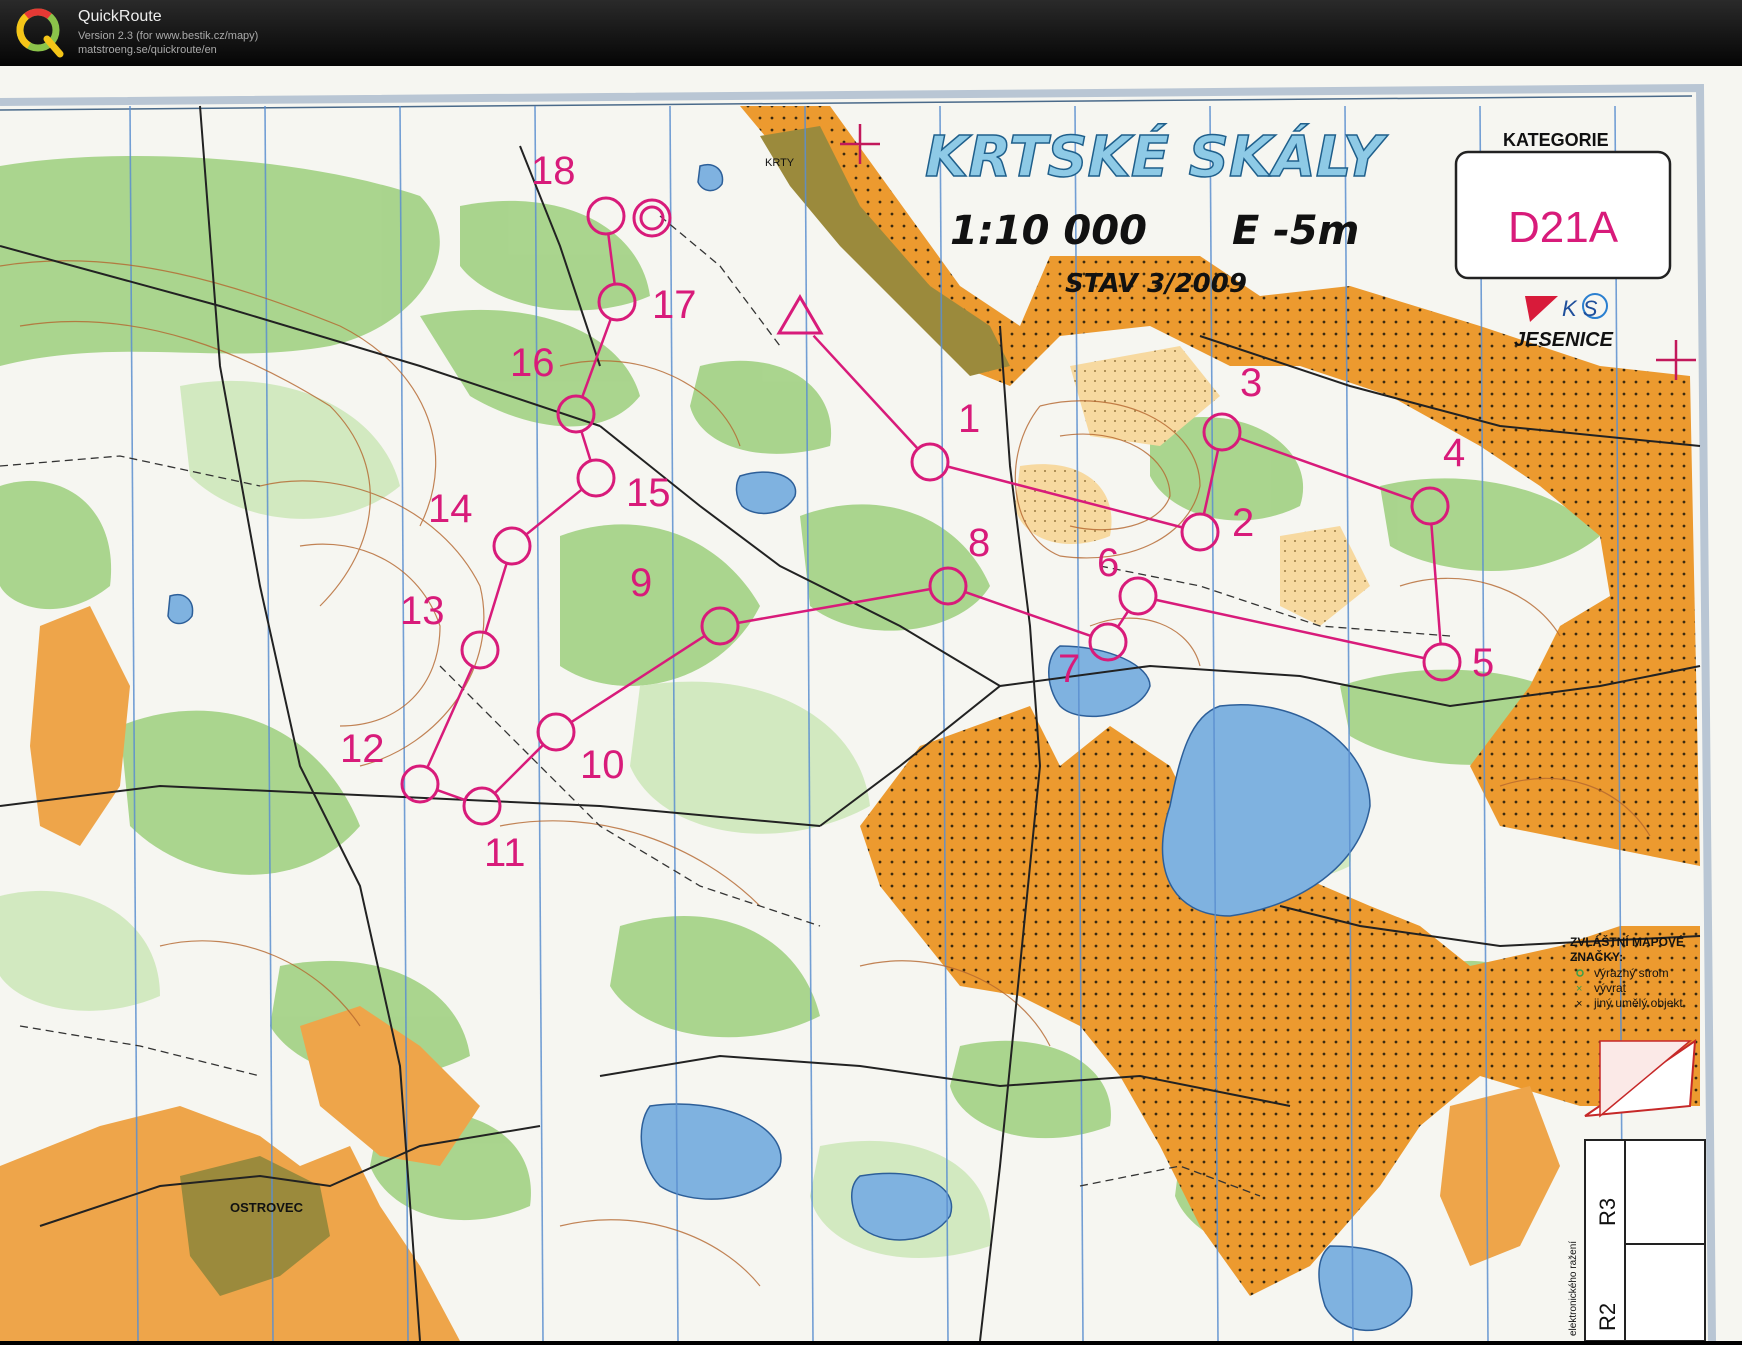 The image size is (1742, 1345). Describe the element at coordinates (1156, 284) in the screenshot. I see `map-status: STAV 3/2009` at that location.